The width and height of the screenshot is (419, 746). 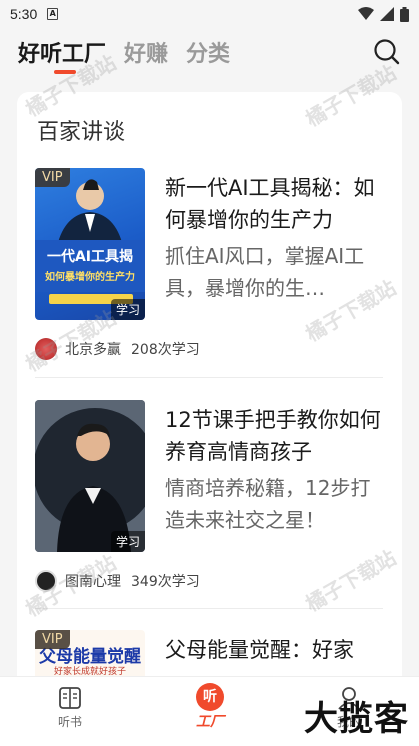 I want to click on study-count: 208次学习, so click(x=165, y=350).